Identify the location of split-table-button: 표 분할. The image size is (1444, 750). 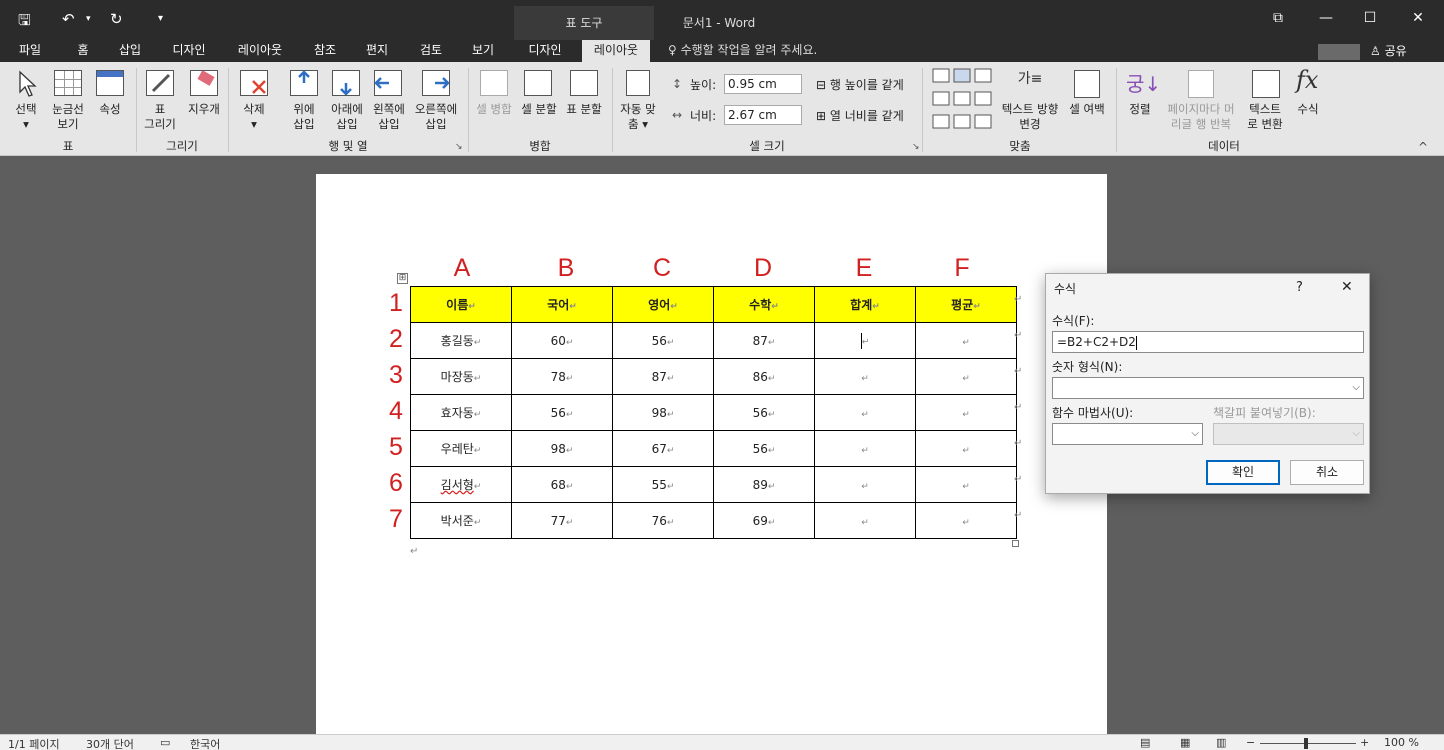
(584, 109).